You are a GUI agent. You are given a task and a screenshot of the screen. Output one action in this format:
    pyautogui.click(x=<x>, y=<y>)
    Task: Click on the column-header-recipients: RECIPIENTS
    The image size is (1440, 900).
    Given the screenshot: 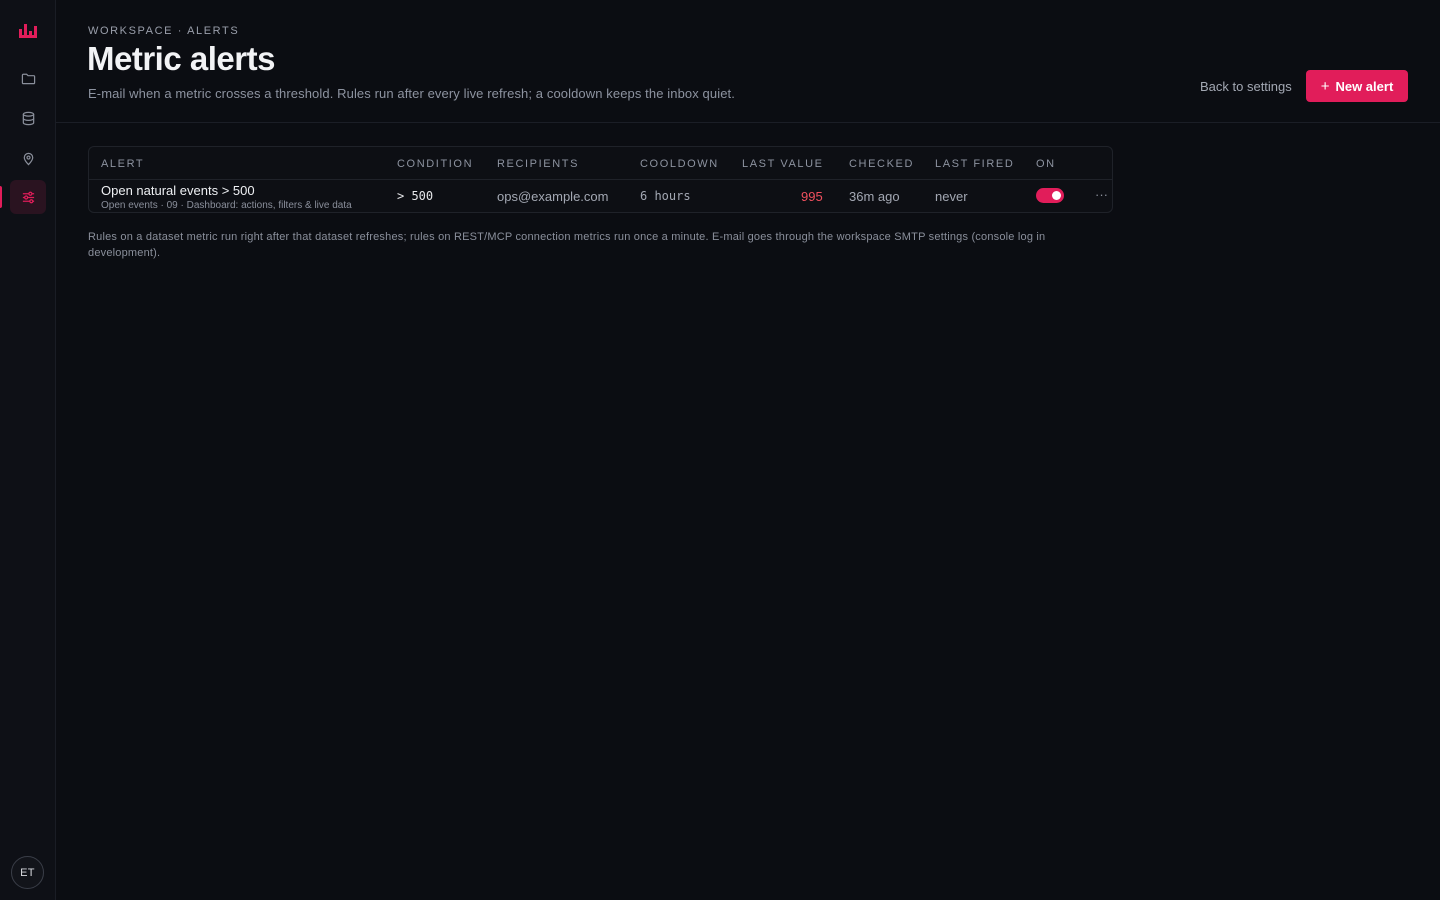 What is the action you would take?
    pyautogui.click(x=538, y=164)
    